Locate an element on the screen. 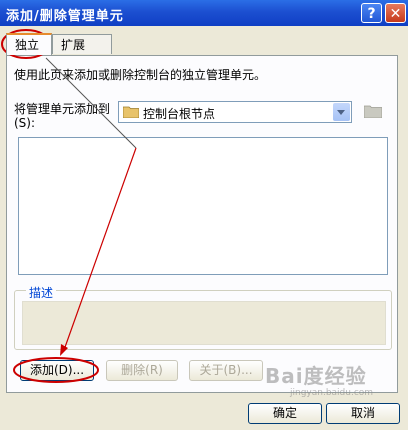 This screenshot has height=430, width=408. chevron-down-icon is located at coordinates (341, 112).